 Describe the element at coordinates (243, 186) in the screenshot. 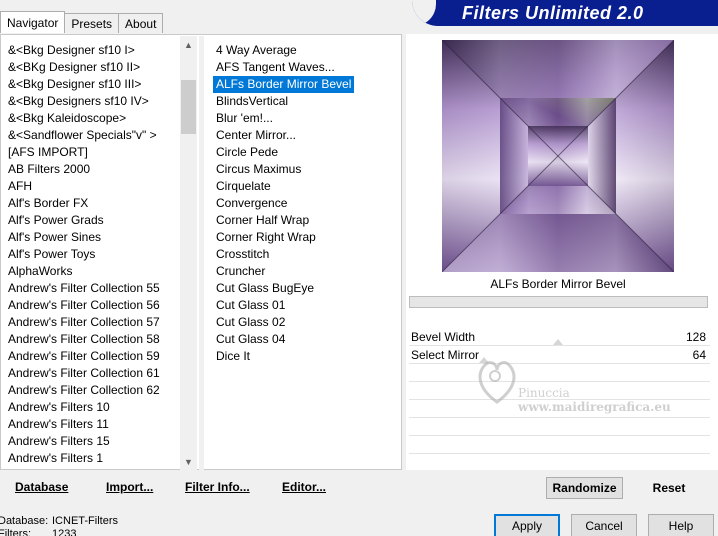

I see `filter-item: Cirquelate` at that location.